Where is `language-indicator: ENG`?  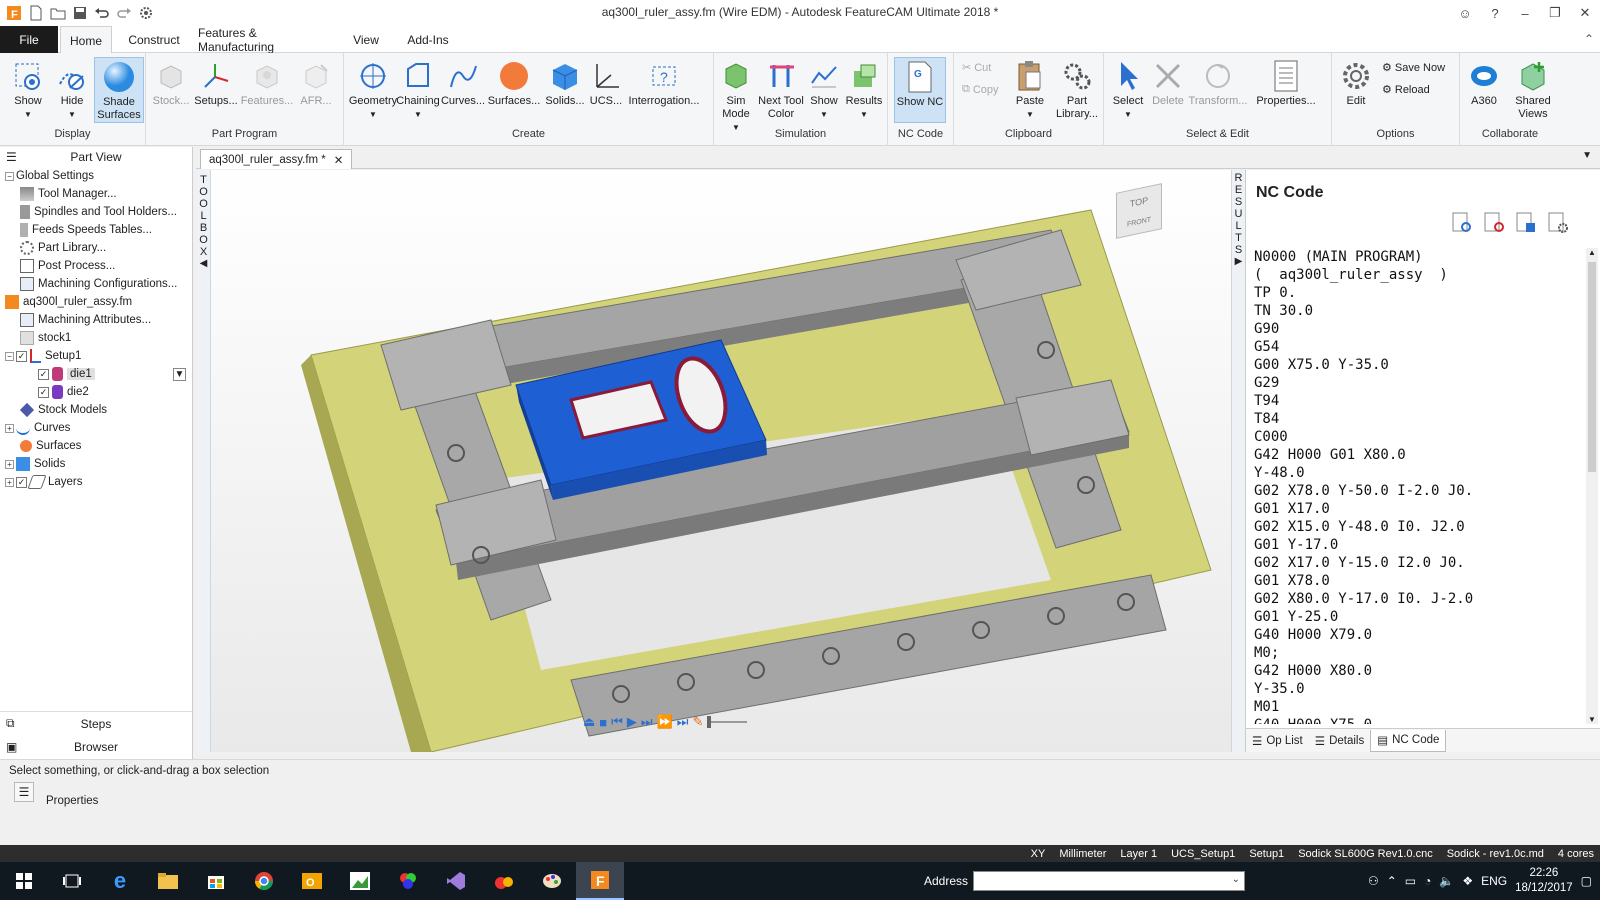 language-indicator: ENG is located at coordinates (1494, 881).